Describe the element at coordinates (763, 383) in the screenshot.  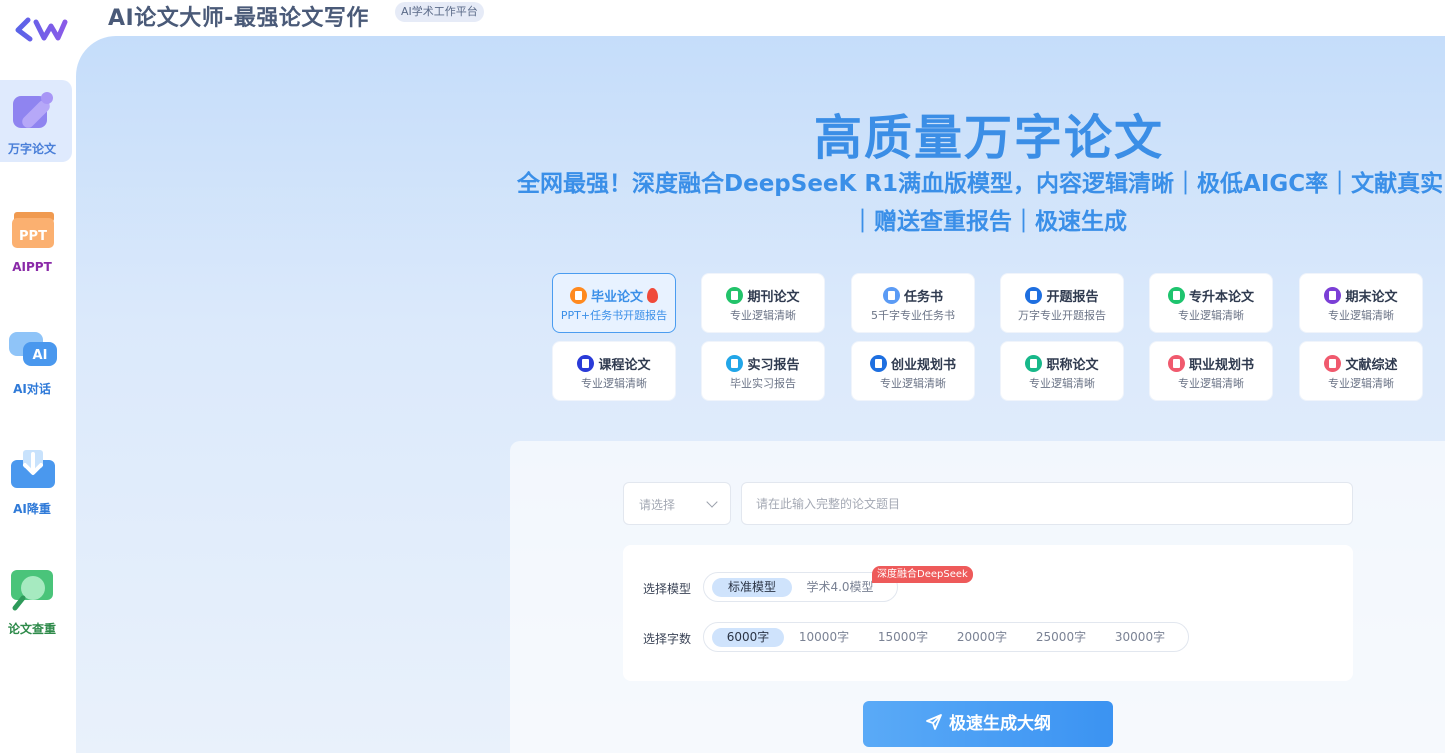
I see `card-desc: 毕业实习报告` at that location.